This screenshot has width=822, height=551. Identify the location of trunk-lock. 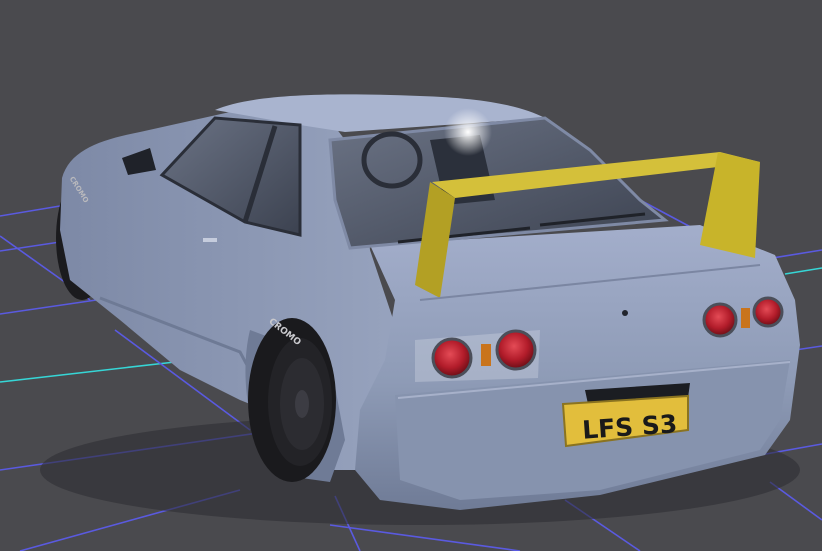
(625, 313).